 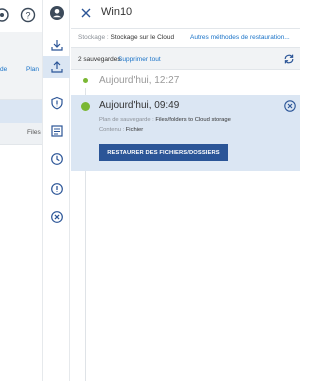 What do you see at coordinates (32, 69) in the screenshot?
I see `column-header: Plan` at bounding box center [32, 69].